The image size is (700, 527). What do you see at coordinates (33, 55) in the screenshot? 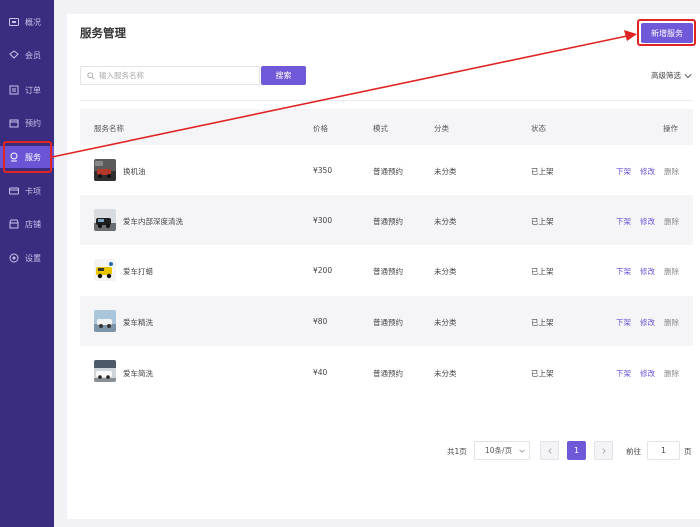
I see `sidebar-item-label: 会员` at bounding box center [33, 55].